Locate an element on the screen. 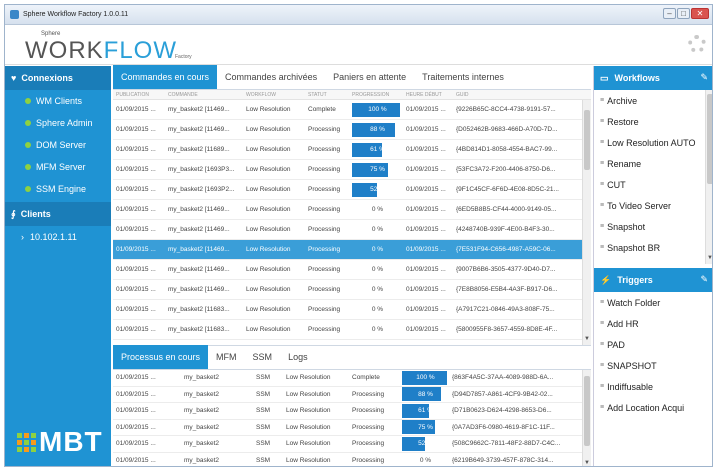 Image resolution: width=717 pixels, height=471 pixels. sidebar-item-connexion: Sphere Admin is located at coordinates (58, 123).